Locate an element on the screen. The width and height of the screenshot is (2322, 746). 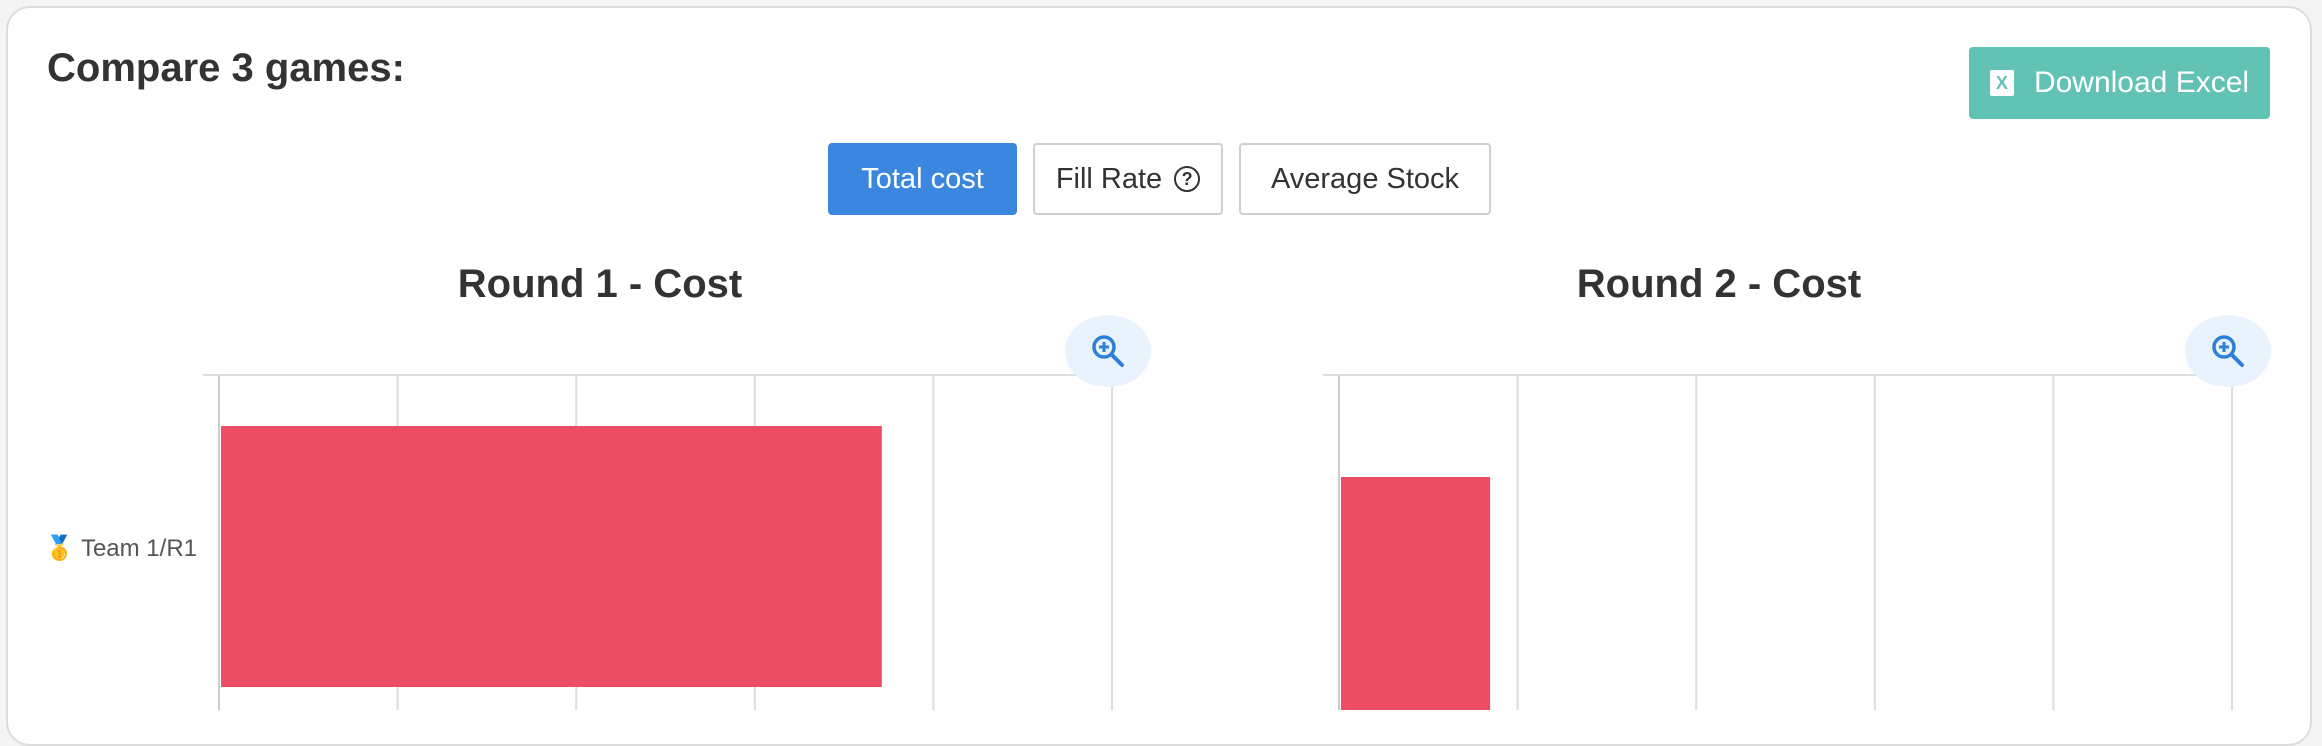
chart-2-bar is located at coordinates (1416, 593).